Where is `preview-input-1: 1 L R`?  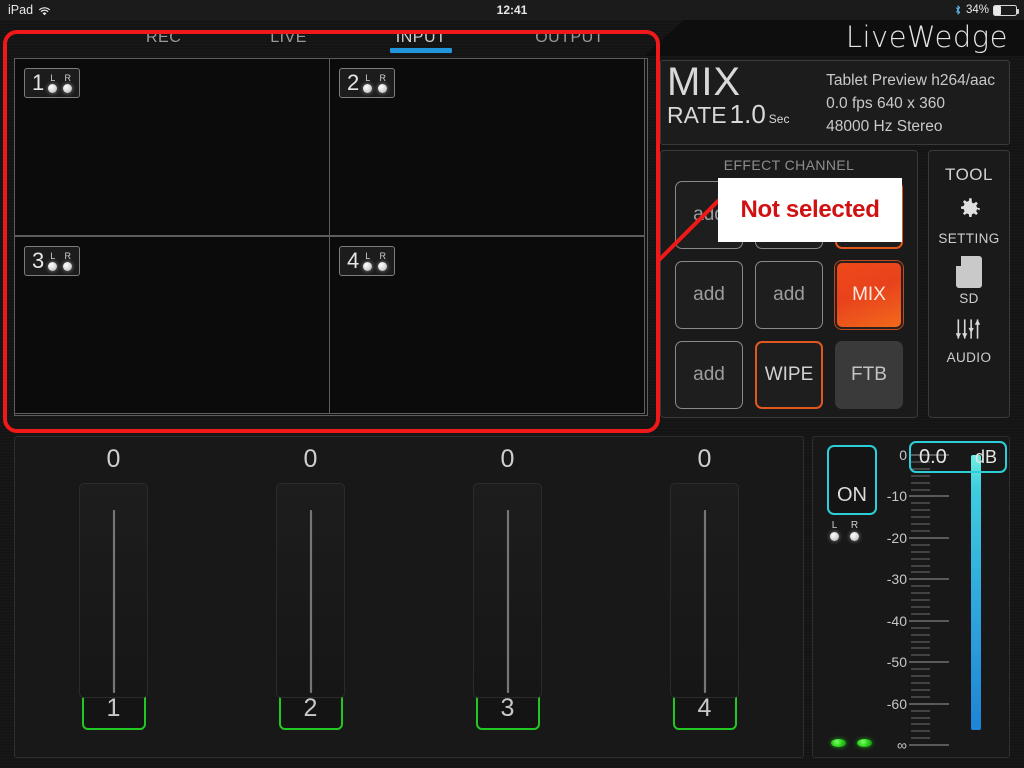
preview-input-1: 1 L R is located at coordinates (172, 147).